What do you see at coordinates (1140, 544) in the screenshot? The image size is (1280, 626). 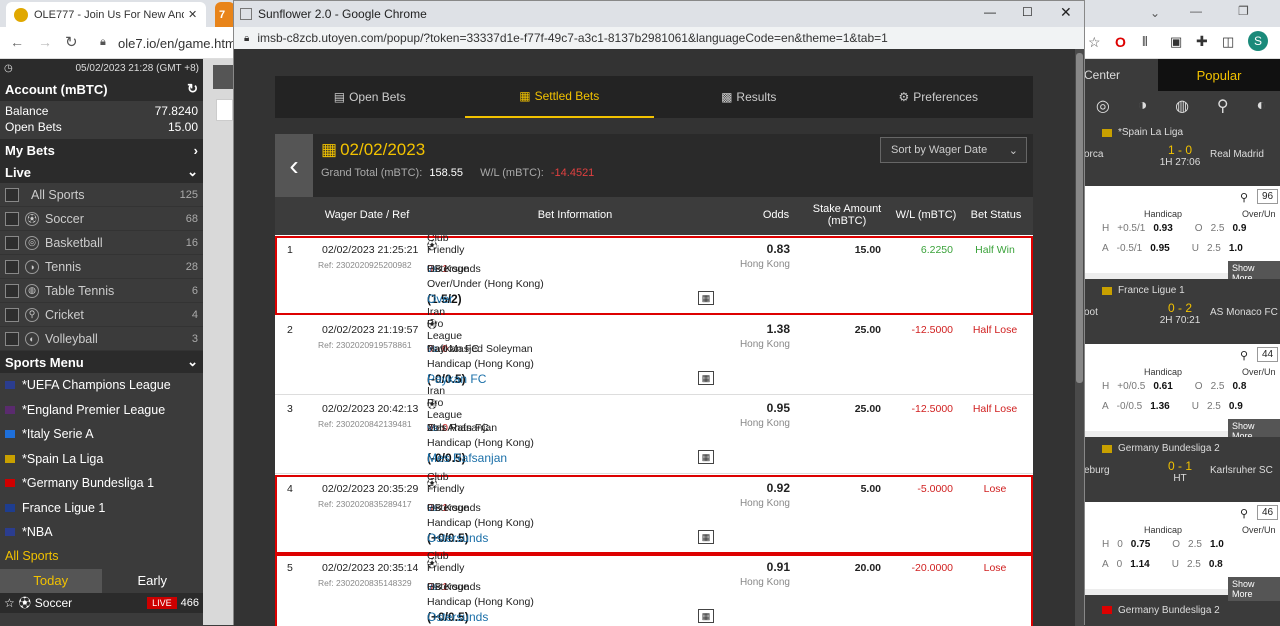 I see `odds-value: 0.75` at bounding box center [1140, 544].